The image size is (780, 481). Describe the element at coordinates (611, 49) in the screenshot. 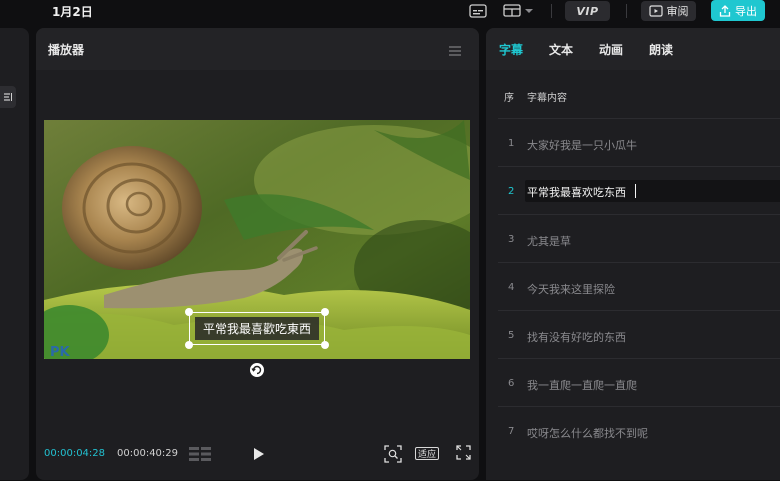

I see `tab-animation: 动画` at that location.